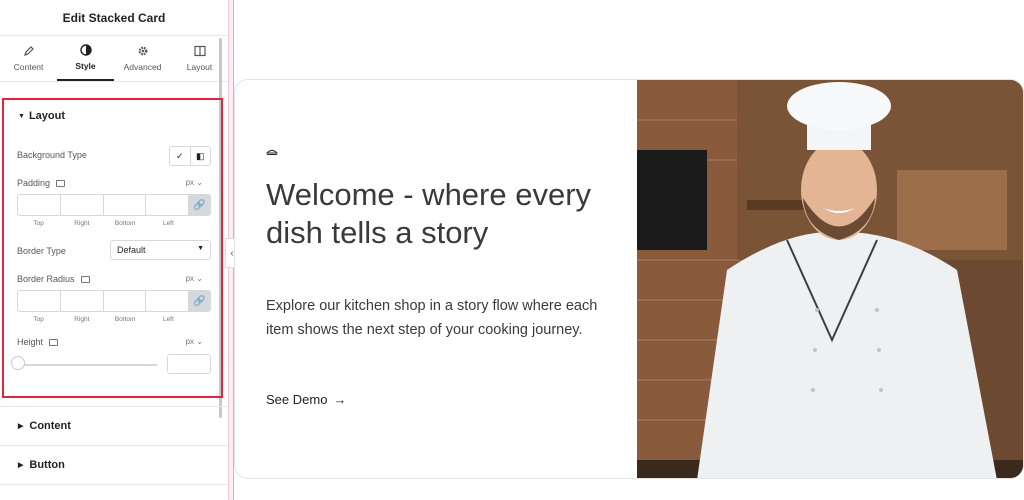 This screenshot has height=500, width=1024. I want to click on section-title: Content, so click(50, 426).